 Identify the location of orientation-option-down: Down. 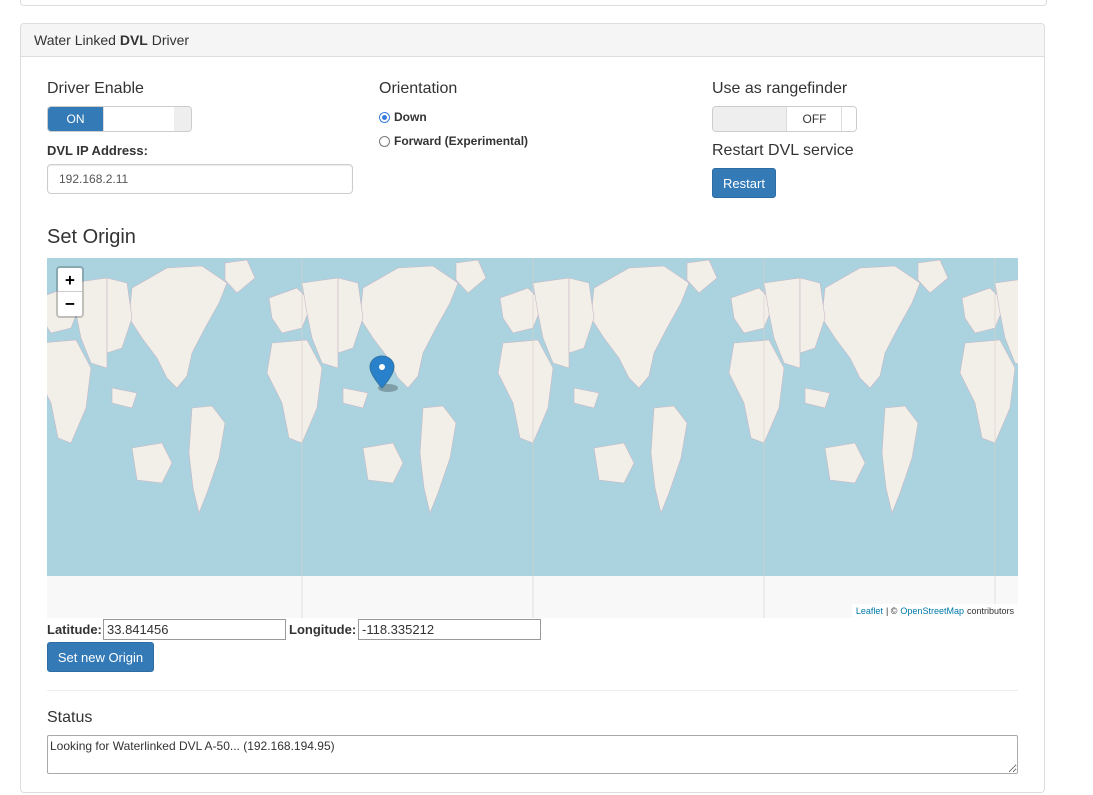
(403, 117).